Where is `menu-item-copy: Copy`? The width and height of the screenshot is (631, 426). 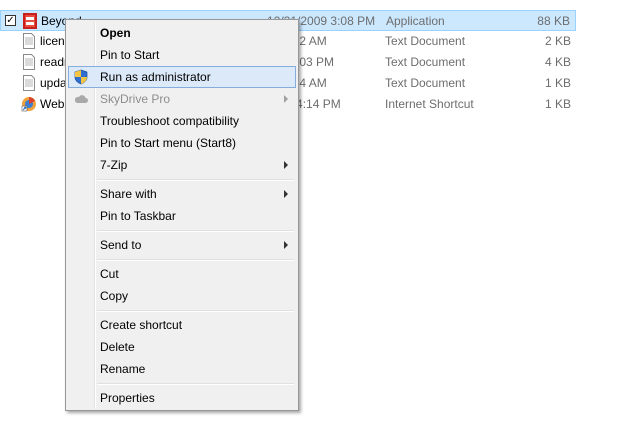 menu-item-copy: Copy is located at coordinates (182, 296).